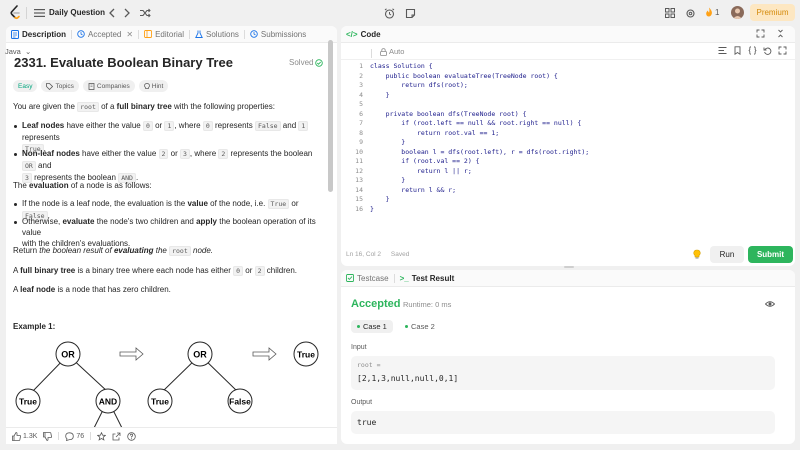  Describe the element at coordinates (88, 107) in the screenshot. I see `inline-code: root` at that location.